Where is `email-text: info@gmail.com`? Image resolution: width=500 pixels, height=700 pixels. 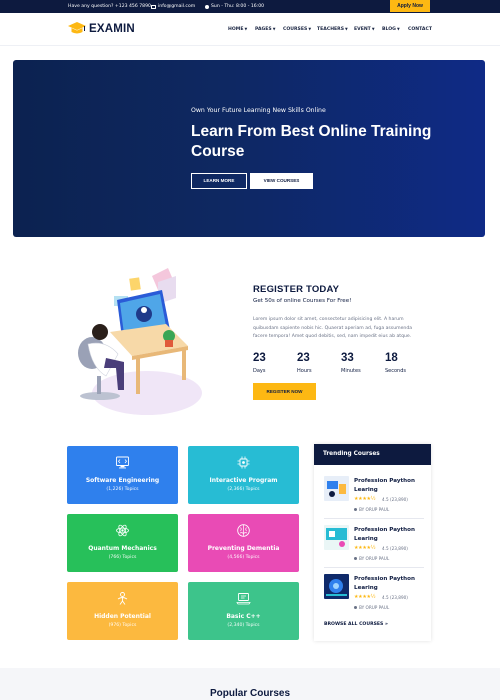
email-text: info@gmail.com is located at coordinates (176, 6).